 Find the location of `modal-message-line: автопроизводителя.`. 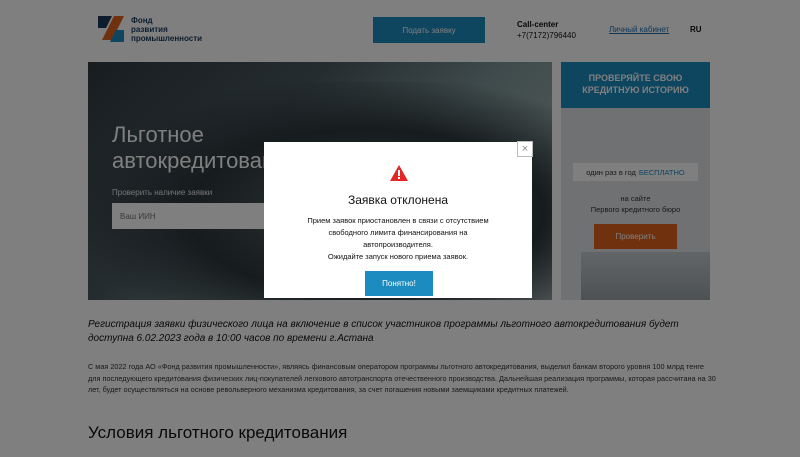

modal-message-line: автопроизводителя. is located at coordinates (398, 244).